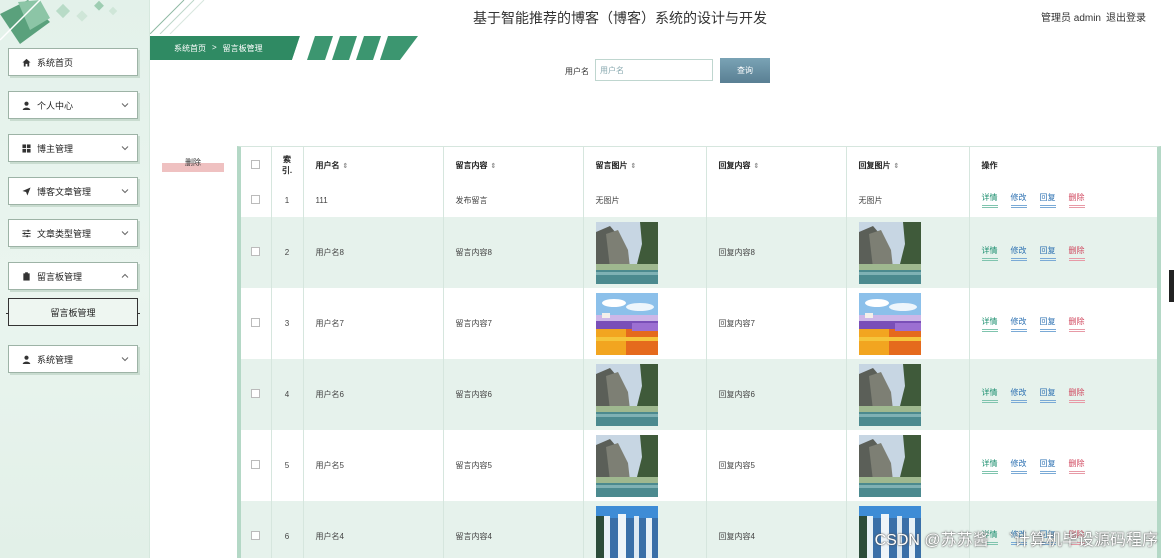 Image resolution: width=1174 pixels, height=558 pixels. I want to click on row-username: 用户名4, so click(373, 529).